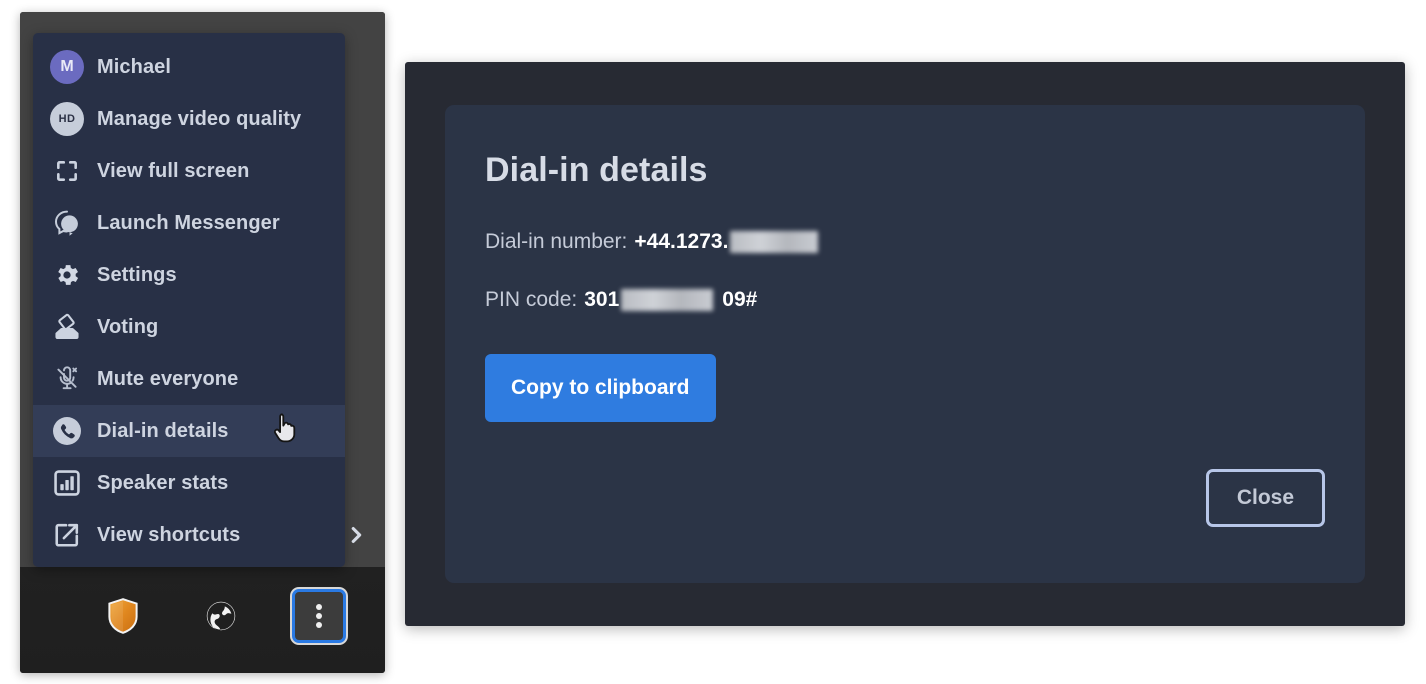  What do you see at coordinates (67, 431) in the screenshot?
I see `phone-circle-icon` at bounding box center [67, 431].